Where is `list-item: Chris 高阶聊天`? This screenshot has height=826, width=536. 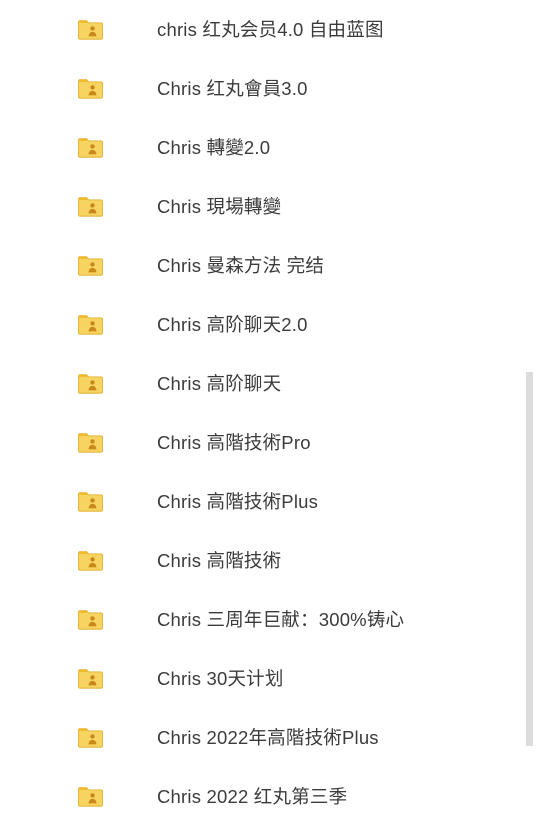
list-item: Chris 高阶聊天 is located at coordinates (268, 383).